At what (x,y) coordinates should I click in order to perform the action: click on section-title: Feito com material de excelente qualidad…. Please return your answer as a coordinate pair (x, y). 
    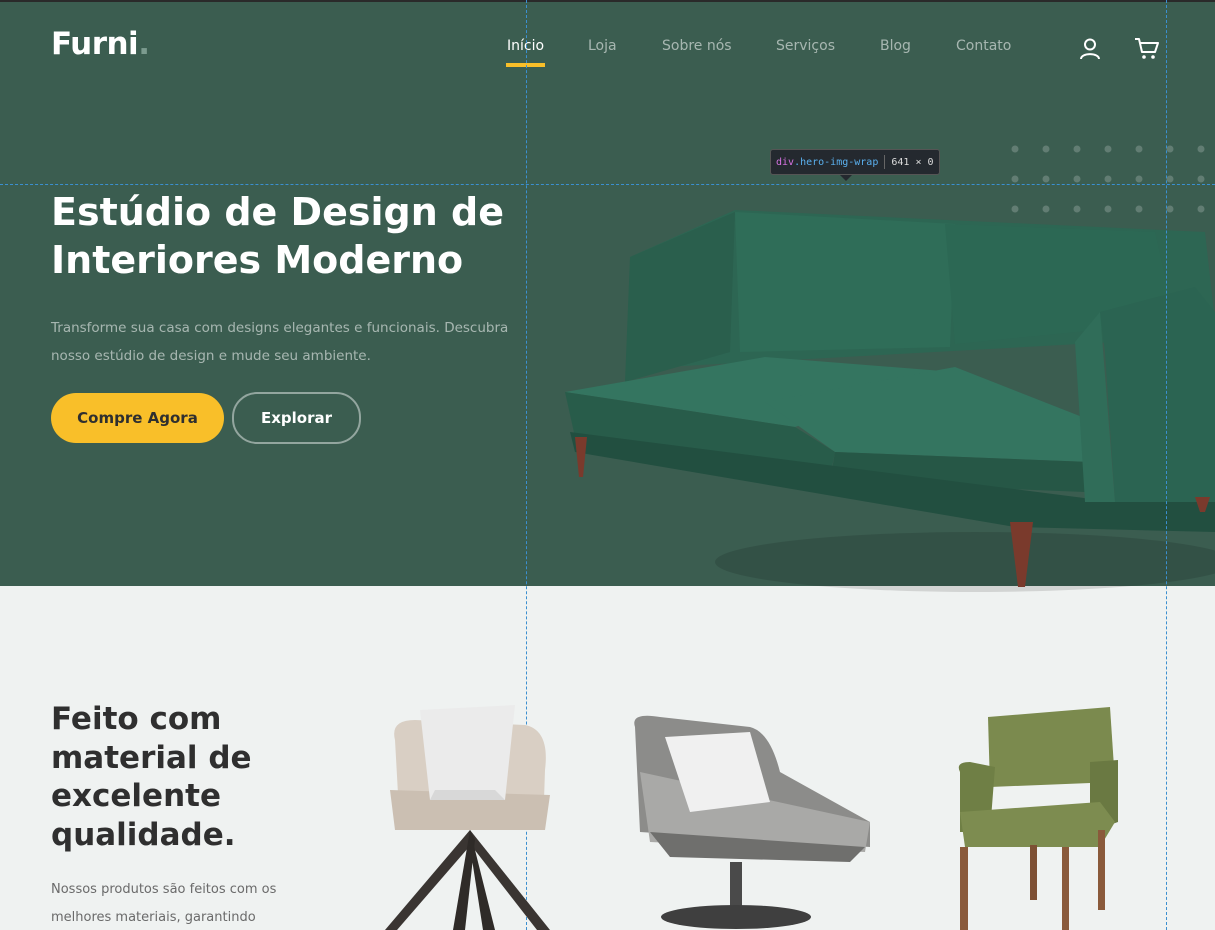
    Looking at the image, I should click on (151, 777).